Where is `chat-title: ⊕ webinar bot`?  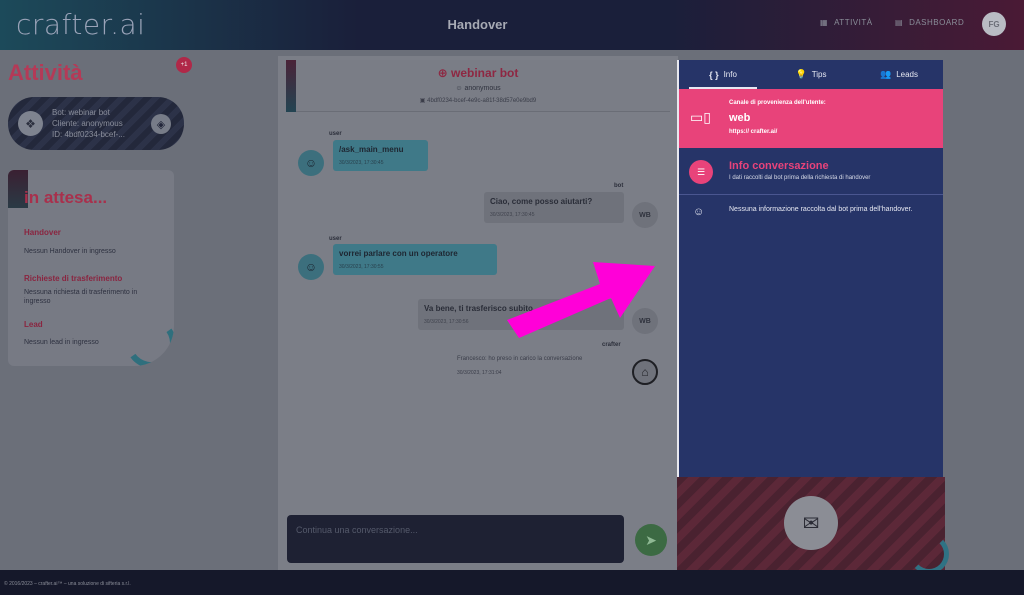 chat-title: ⊕ webinar bot is located at coordinates (478, 73).